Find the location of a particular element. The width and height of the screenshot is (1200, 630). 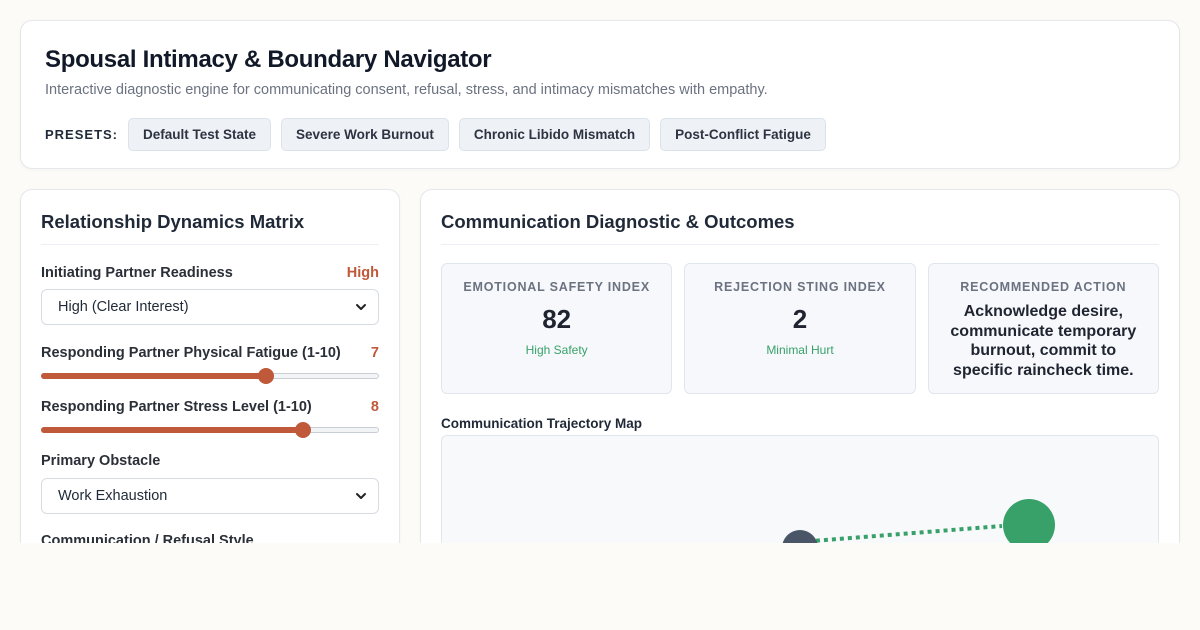

style-field: Communication / Refusal Style is located at coordinates (210, 538).